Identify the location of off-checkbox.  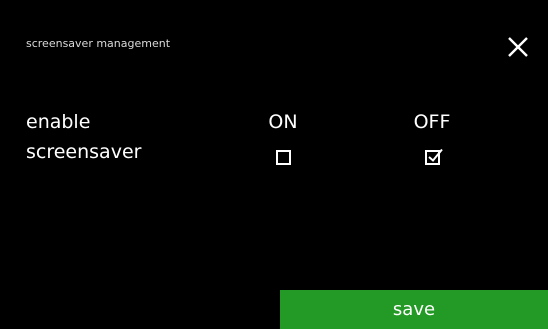
(434, 156).